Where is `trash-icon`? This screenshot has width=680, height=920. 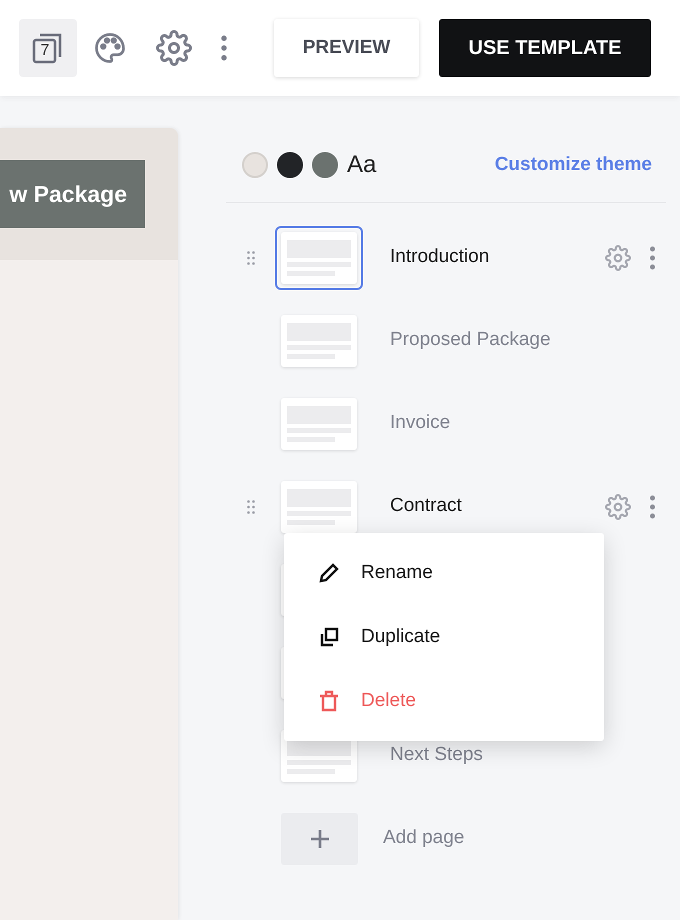 trash-icon is located at coordinates (329, 701).